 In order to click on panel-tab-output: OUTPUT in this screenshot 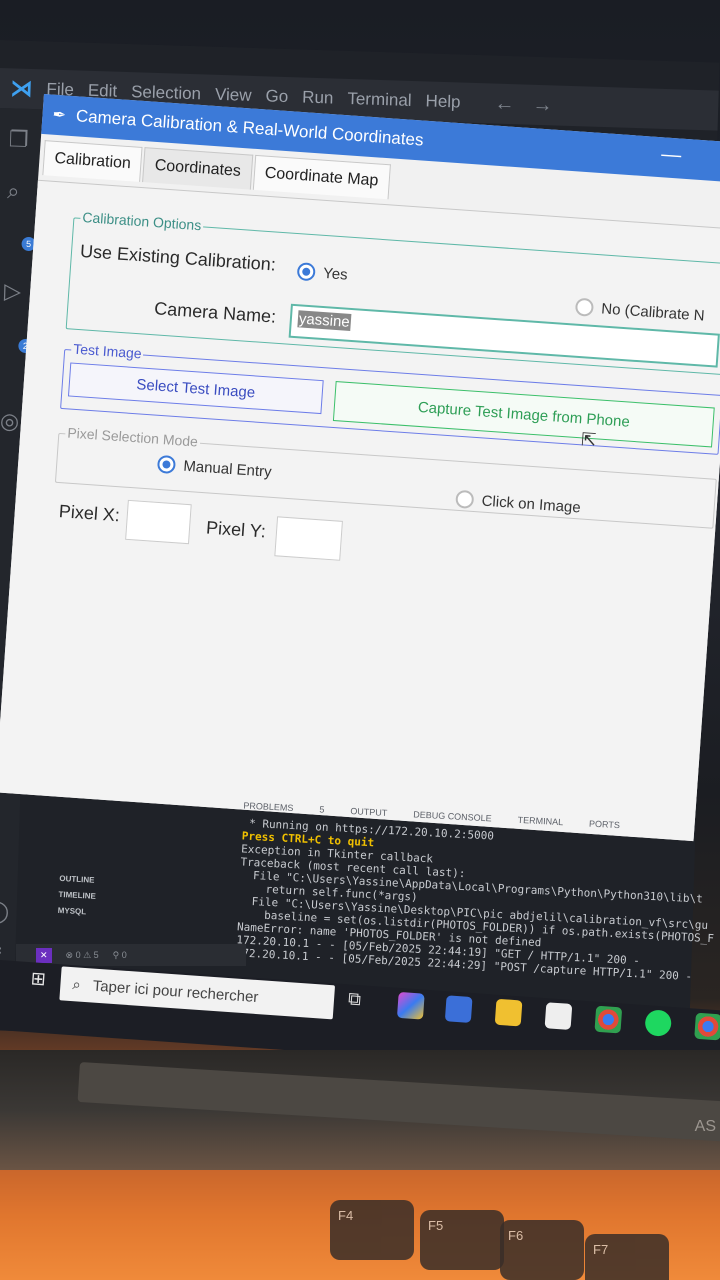, I will do `click(368, 815)`.